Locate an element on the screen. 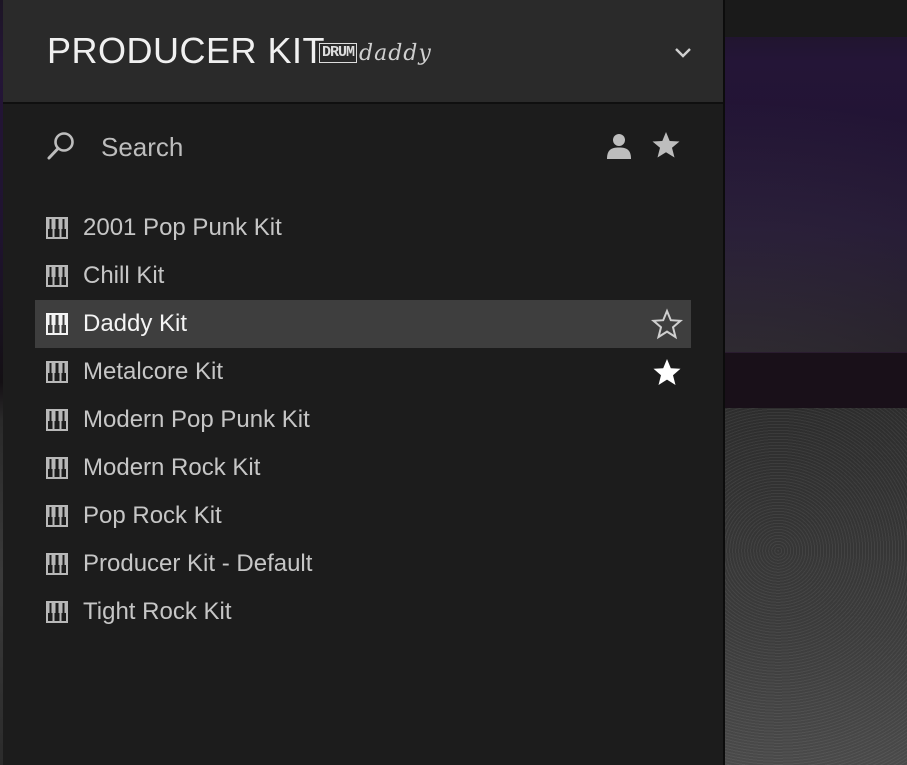 The width and height of the screenshot is (907, 765). search-input is located at coordinates (311, 147).